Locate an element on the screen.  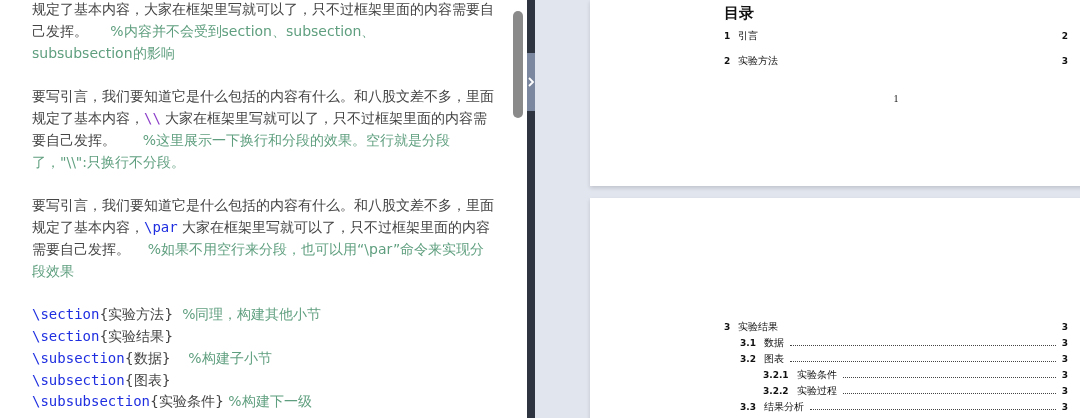
code-comment: %如果不用空行来分段，也可以用“\par”命令来实现分 is located at coordinates (316, 248).